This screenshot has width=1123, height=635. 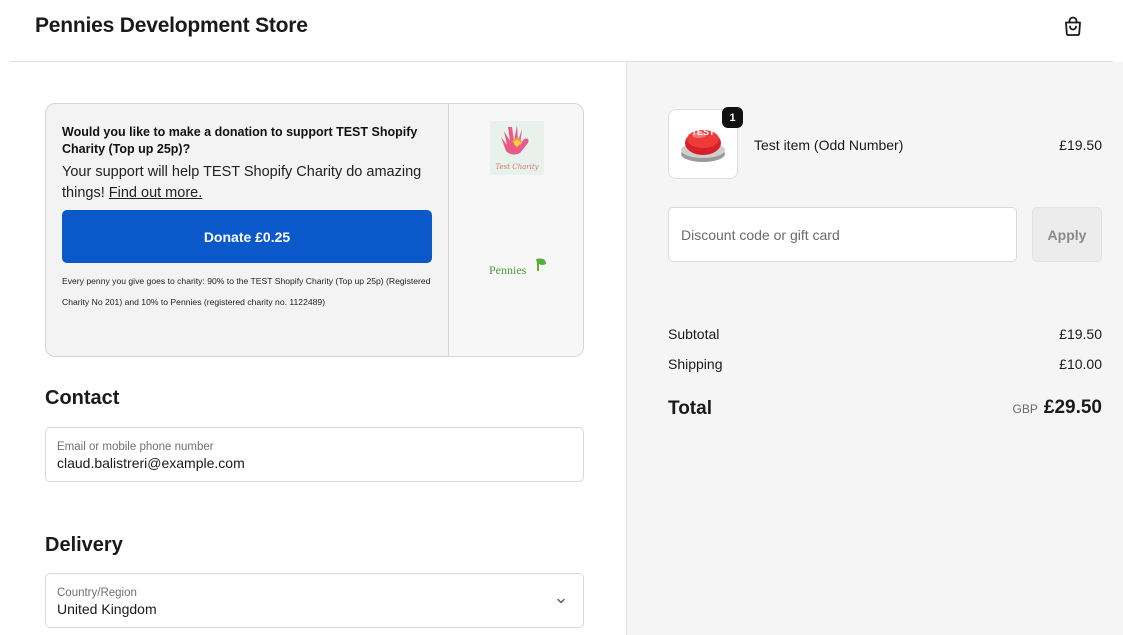 What do you see at coordinates (541, 264) in the screenshot?
I see `pennies-leaf-icon` at bounding box center [541, 264].